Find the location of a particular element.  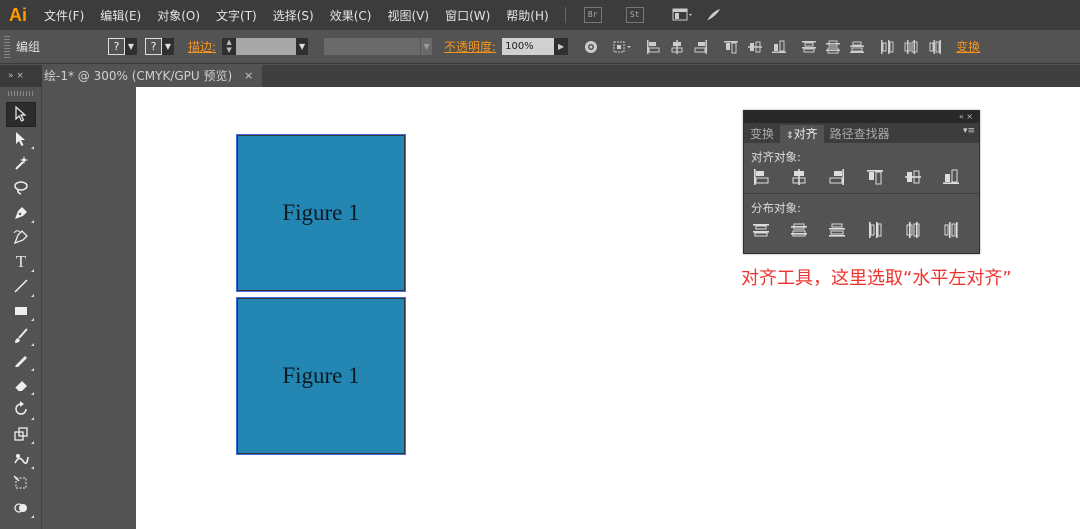

eraser-tool-icon is located at coordinates (21, 385).